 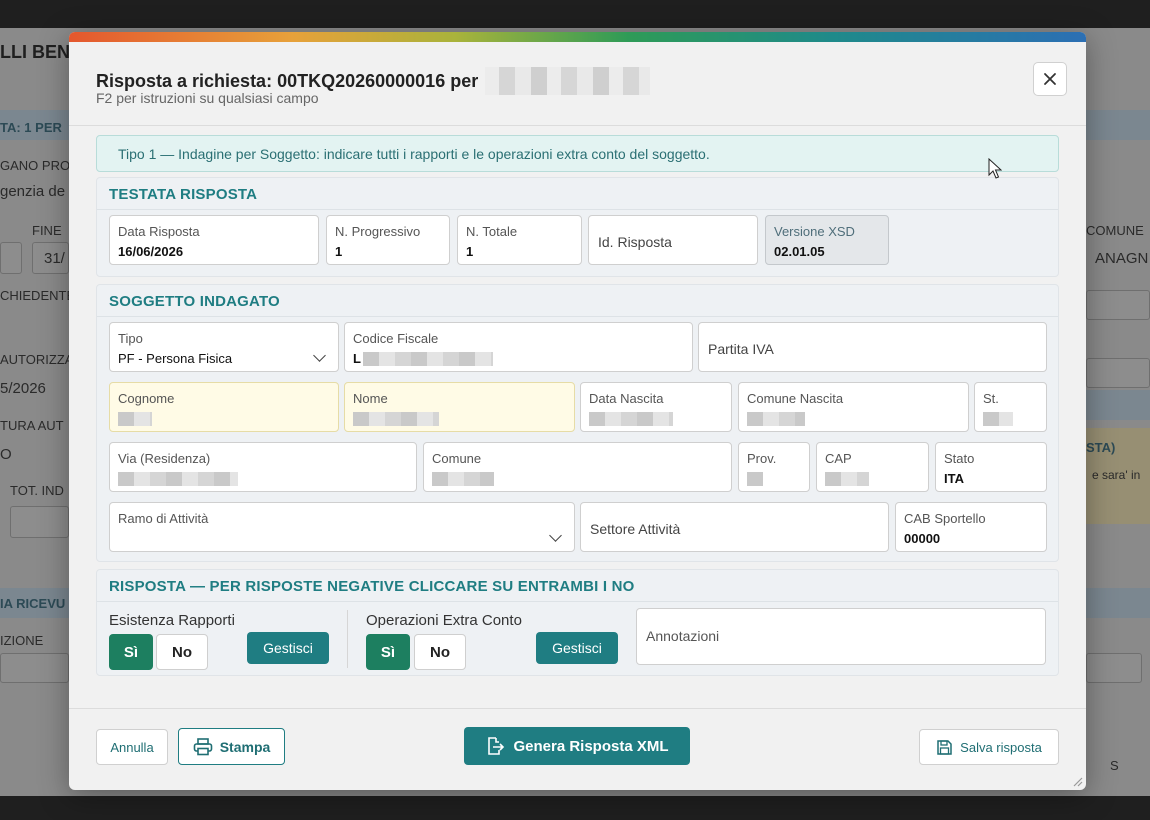 What do you see at coordinates (799, 251) in the screenshot?
I see `field-value: 02.01.05` at bounding box center [799, 251].